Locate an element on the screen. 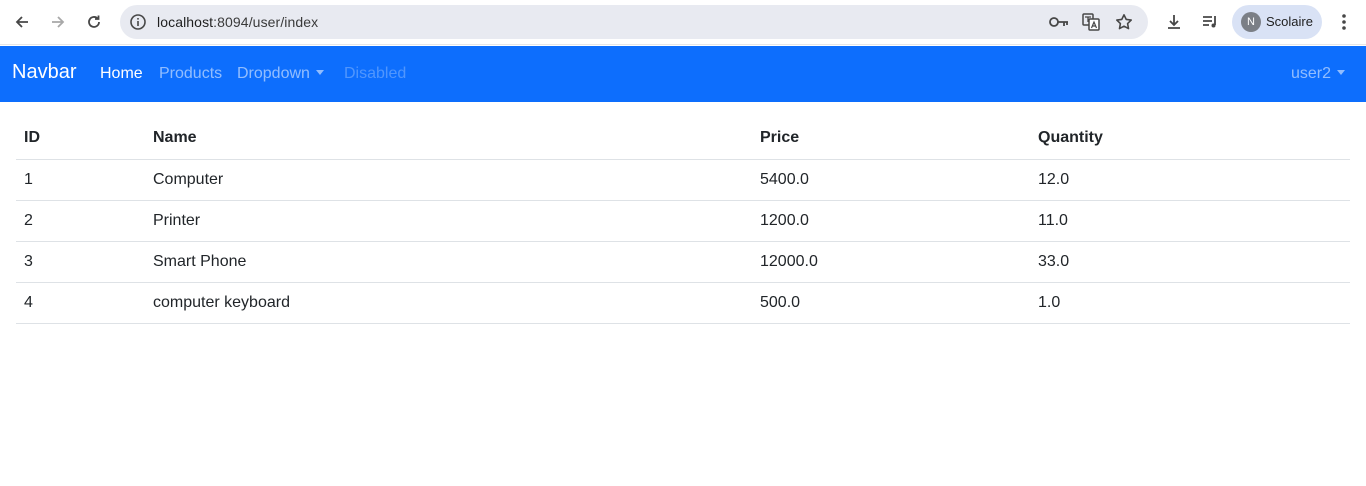 This screenshot has width=1366, height=486. reload-icon is located at coordinates (94, 21).